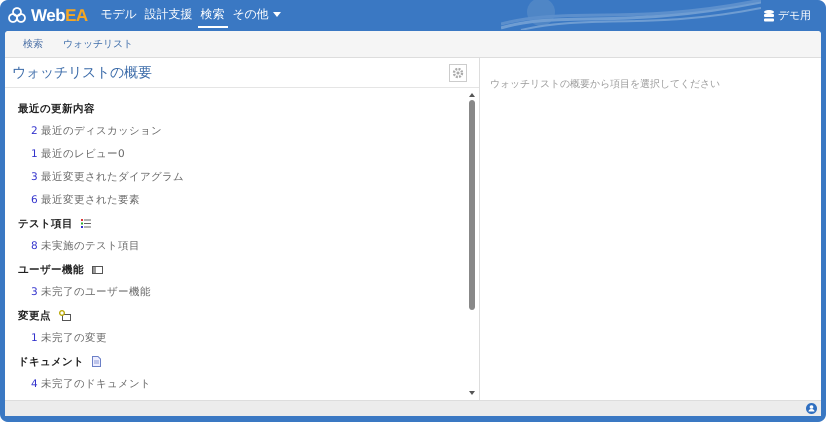 This screenshot has height=422, width=826. What do you see at coordinates (213, 15) in the screenshot?
I see `nav-tab: 検索` at bounding box center [213, 15].